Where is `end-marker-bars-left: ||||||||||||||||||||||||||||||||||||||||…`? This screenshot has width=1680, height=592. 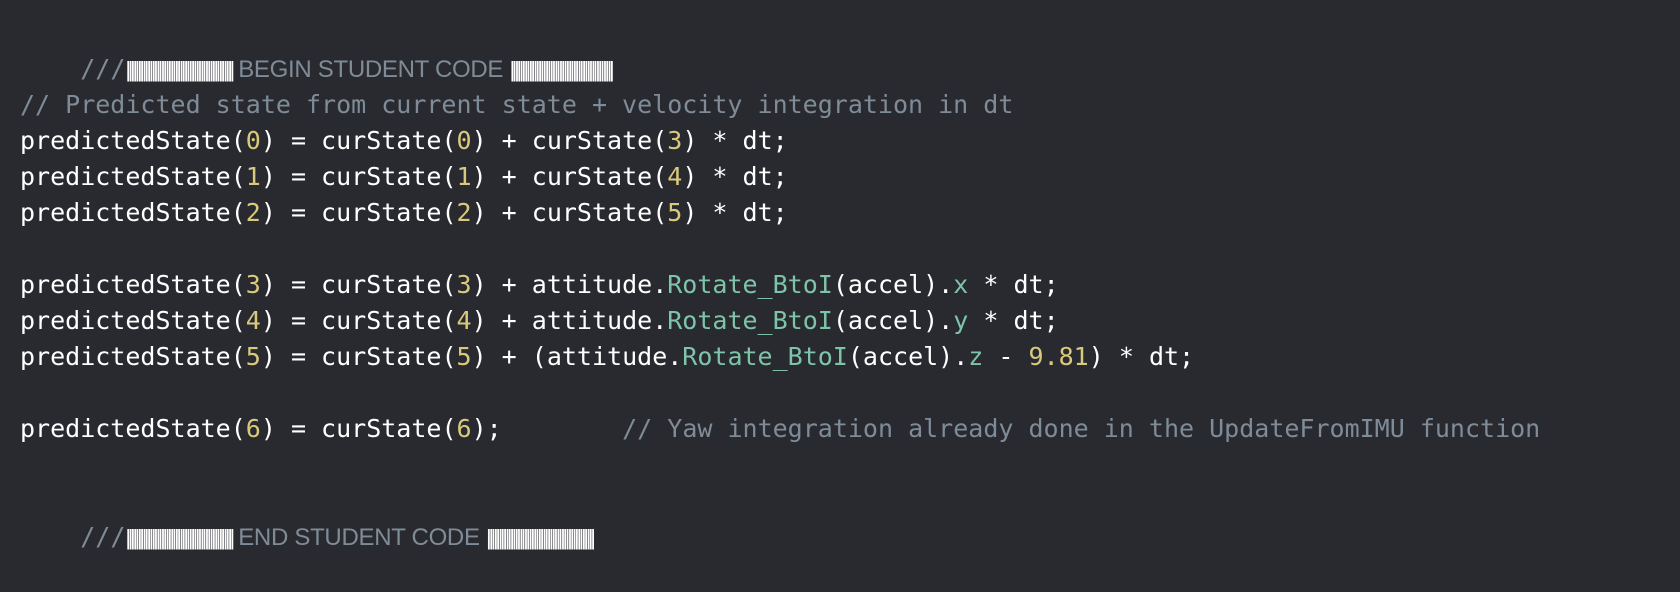
end-marker-bars-left: ||||||||||||||||||||||||||||||||||||||||… is located at coordinates (180, 537).